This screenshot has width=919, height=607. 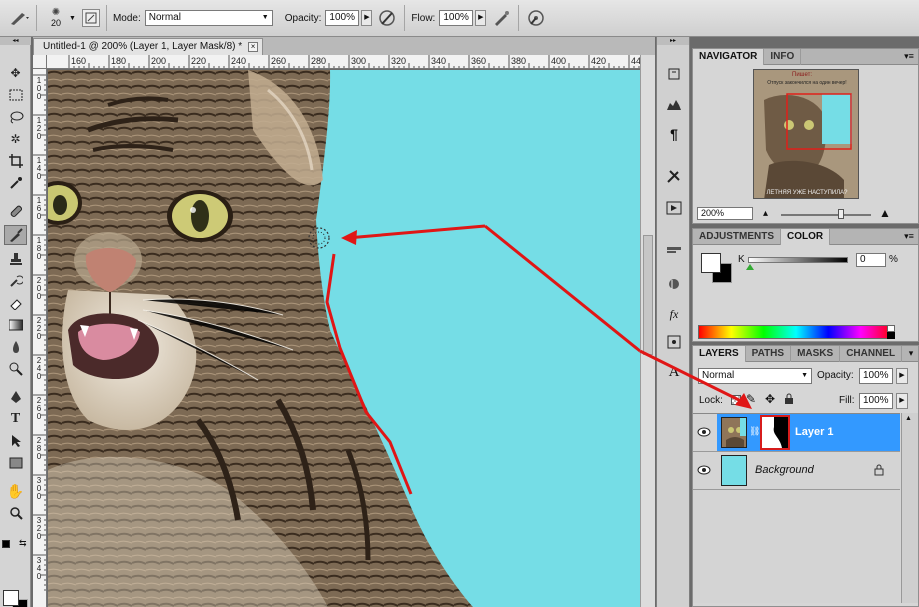 What do you see at coordinates (729, 57) in the screenshot?
I see `tab-navigator: NAVIGATOR` at bounding box center [729, 57].